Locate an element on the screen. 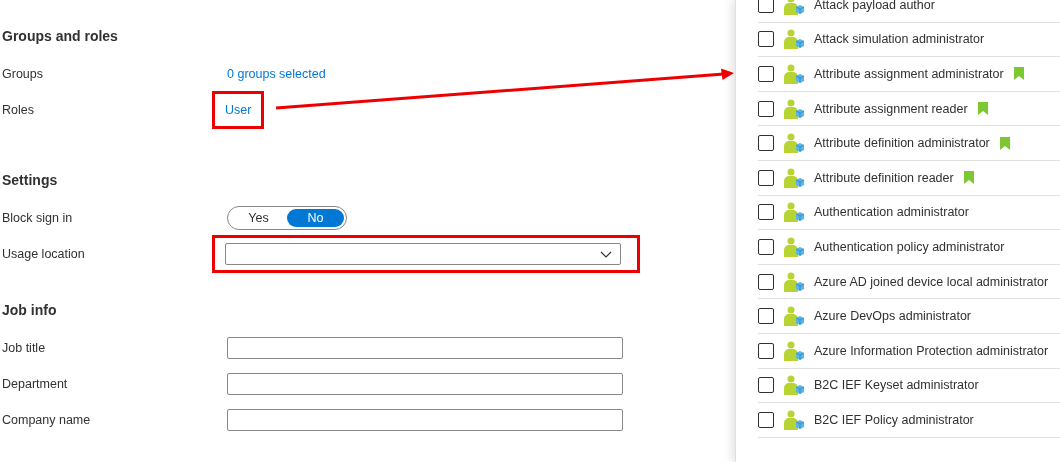  field-label: Job title is located at coordinates (24, 348).